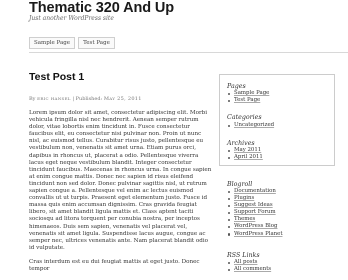  What do you see at coordinates (254, 234) in the screenshot?
I see `widget-link-wordpress-planet: WordPress Planet` at bounding box center [254, 234].